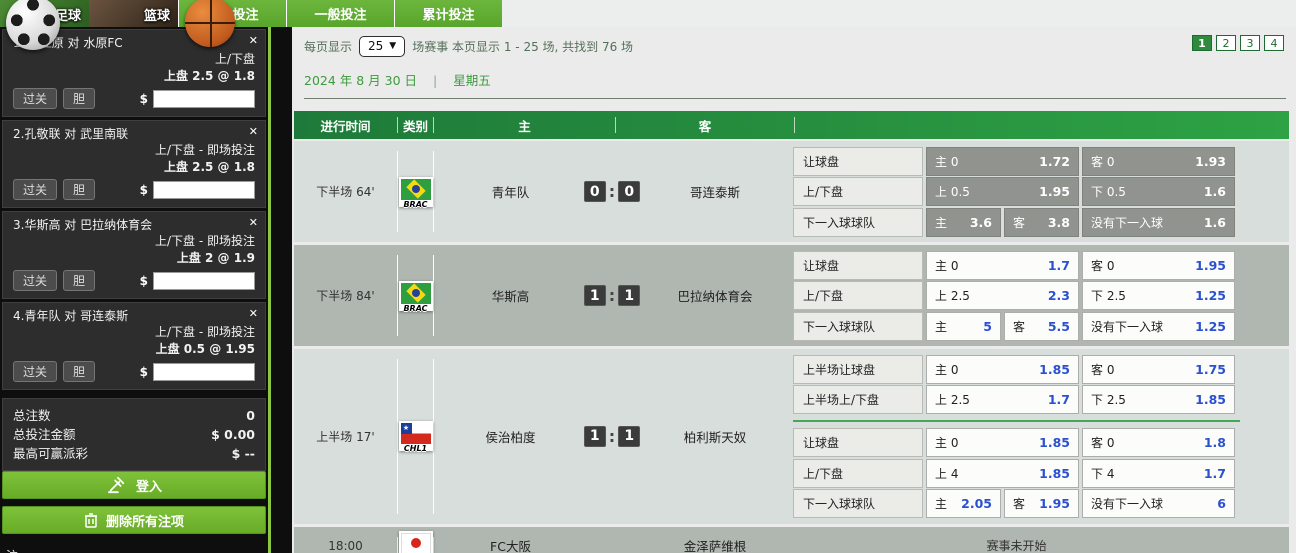 Image resolution: width=1296 pixels, height=553 pixels. What do you see at coordinates (1158, 503) in the screenshot?
I see `odds-cell: 没有下一入球 6` at bounding box center [1158, 503].